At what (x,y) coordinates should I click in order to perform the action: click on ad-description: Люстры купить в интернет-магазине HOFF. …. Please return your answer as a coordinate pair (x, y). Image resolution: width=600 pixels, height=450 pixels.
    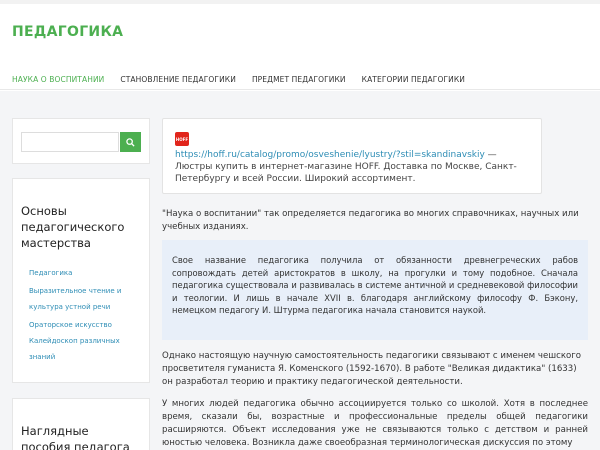
    Looking at the image, I should click on (346, 173).